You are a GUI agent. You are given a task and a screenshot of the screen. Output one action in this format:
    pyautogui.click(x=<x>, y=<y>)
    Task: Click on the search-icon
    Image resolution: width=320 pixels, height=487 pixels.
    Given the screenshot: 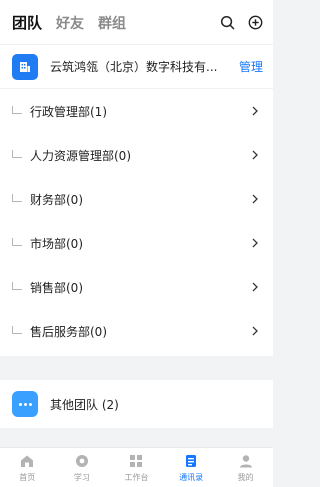 What is the action you would take?
    pyautogui.click(x=227, y=22)
    